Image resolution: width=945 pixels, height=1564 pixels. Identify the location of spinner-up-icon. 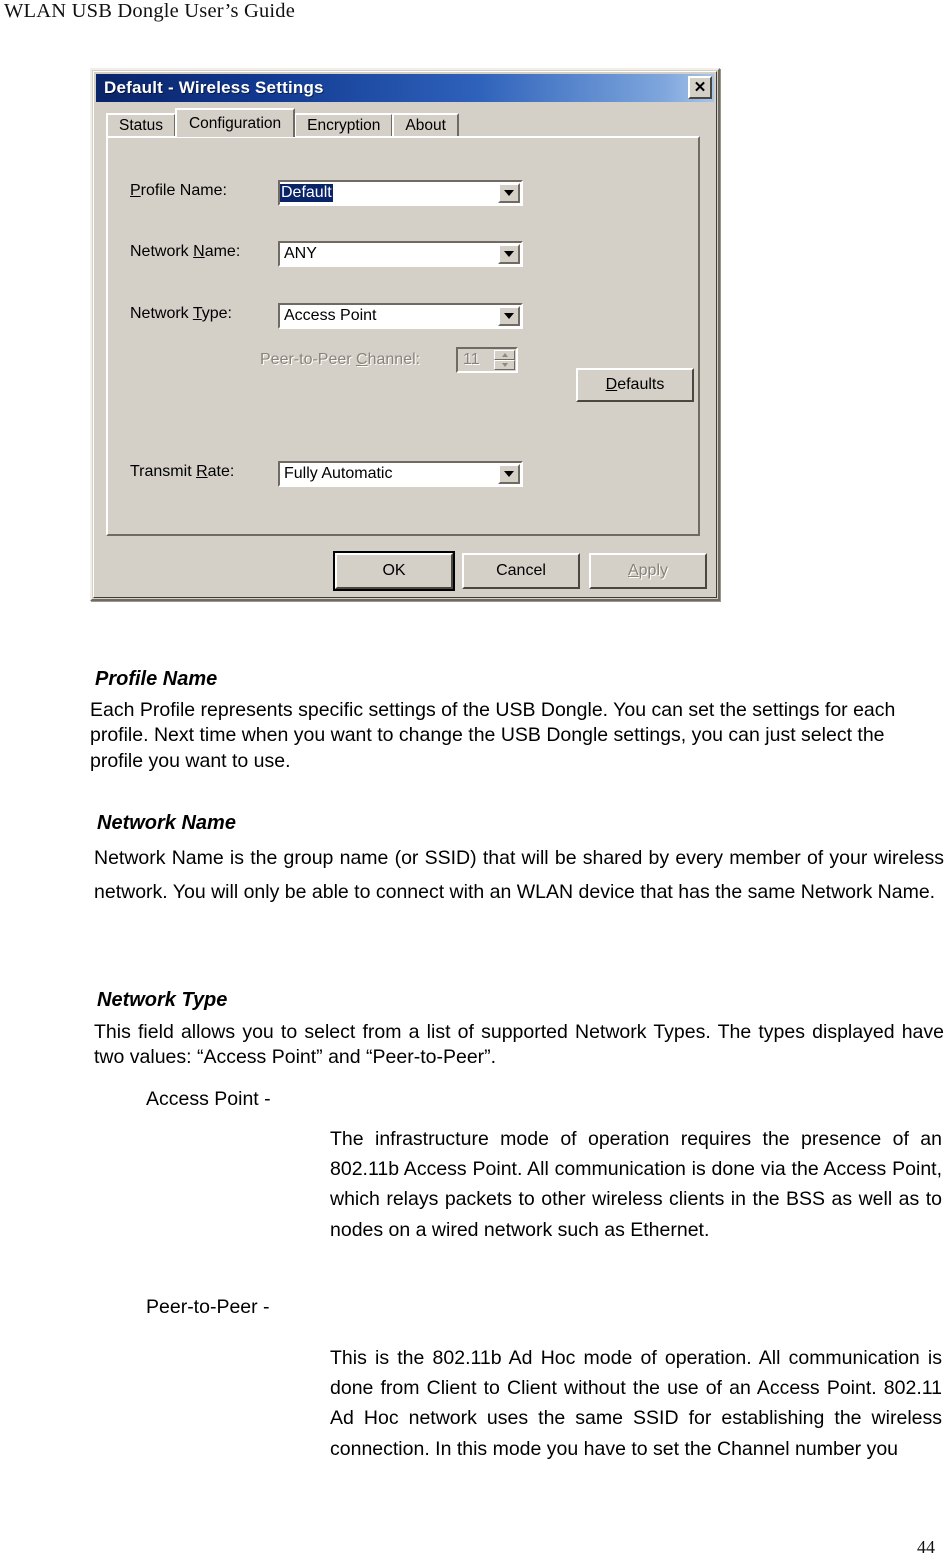
(504, 355).